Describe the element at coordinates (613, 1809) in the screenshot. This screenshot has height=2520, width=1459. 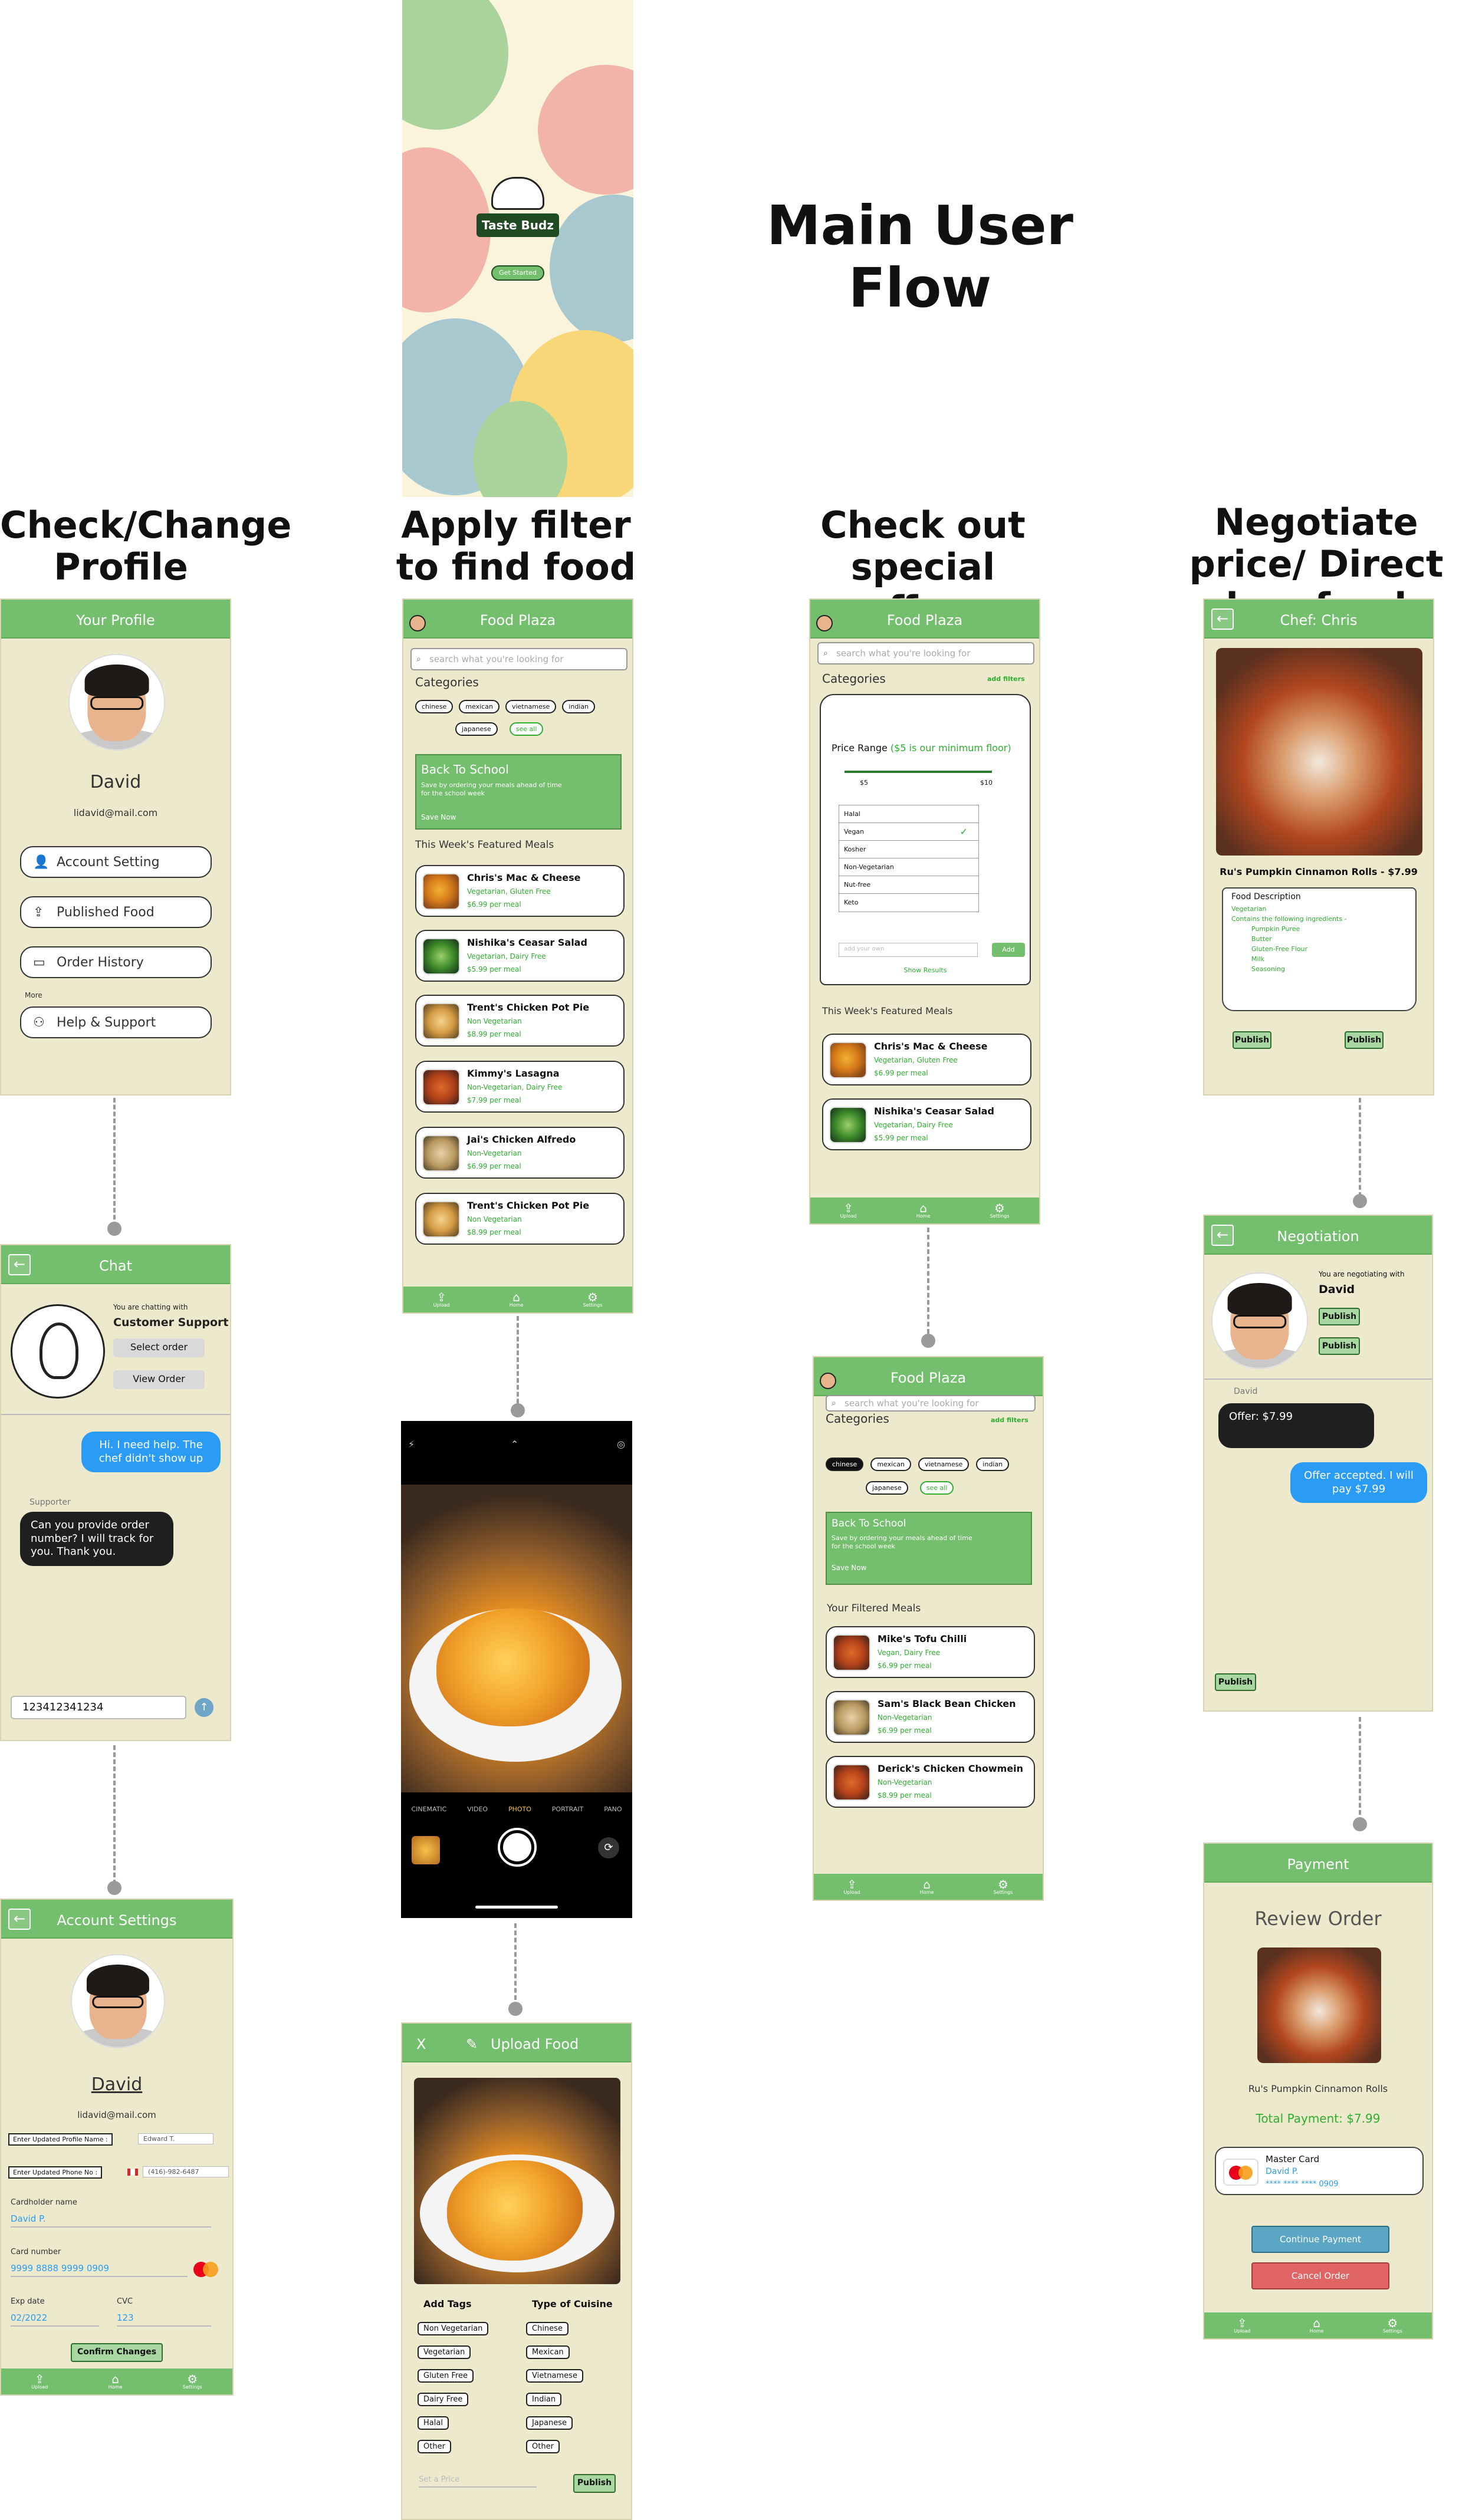
I see `mode-pano: PANO` at that location.